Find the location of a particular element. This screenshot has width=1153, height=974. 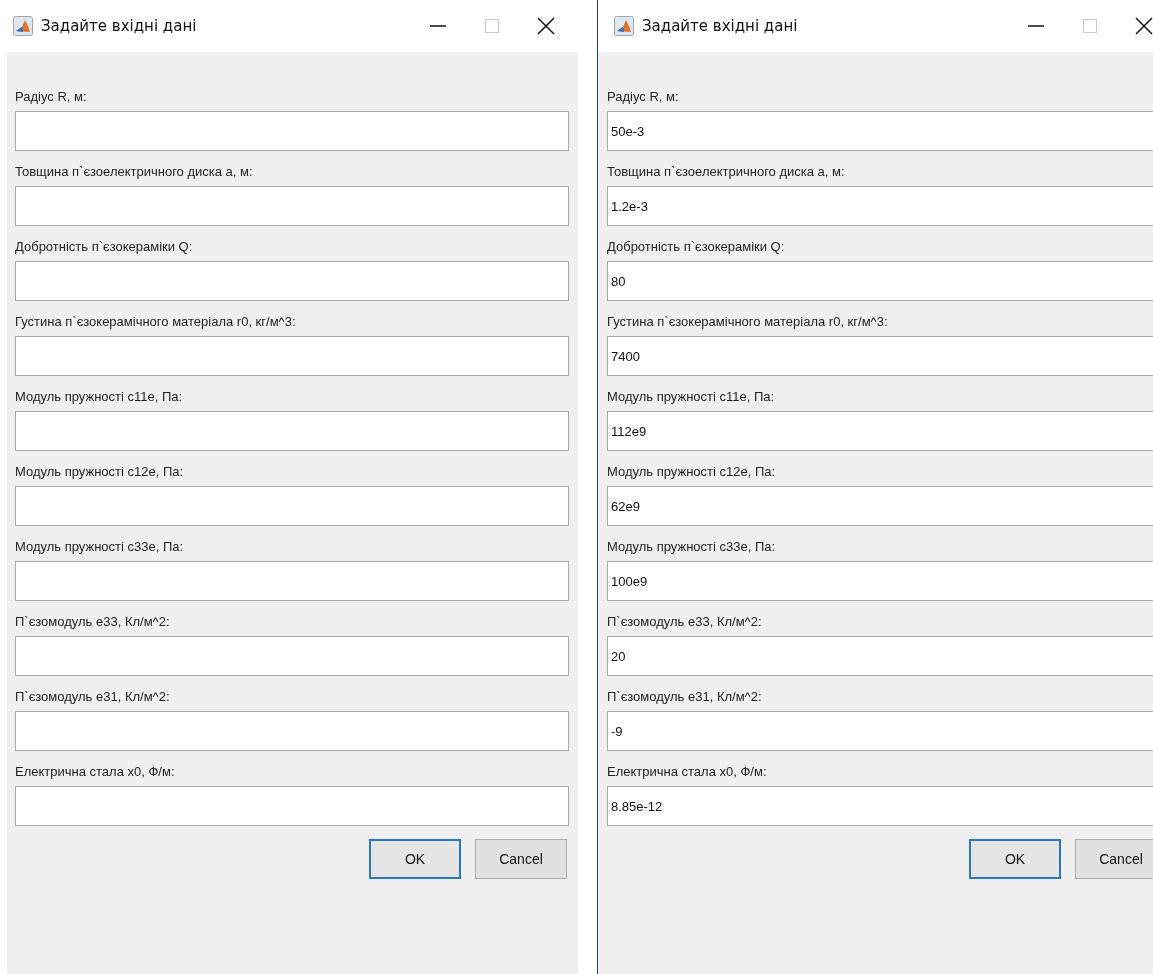

input-field: 20 is located at coordinates (880, 656).